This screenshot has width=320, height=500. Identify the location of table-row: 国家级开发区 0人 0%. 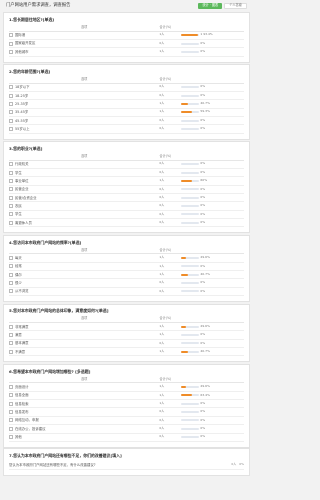
(126, 44).